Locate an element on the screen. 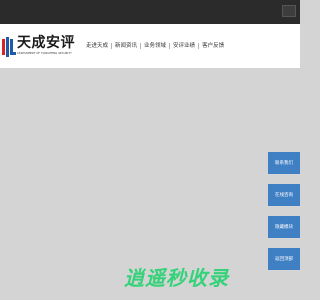 This screenshot has height=300, width=320. logo: 天成安评 ASSESSMENT OF TIANCHENG SECURITY is located at coordinates (38, 51).